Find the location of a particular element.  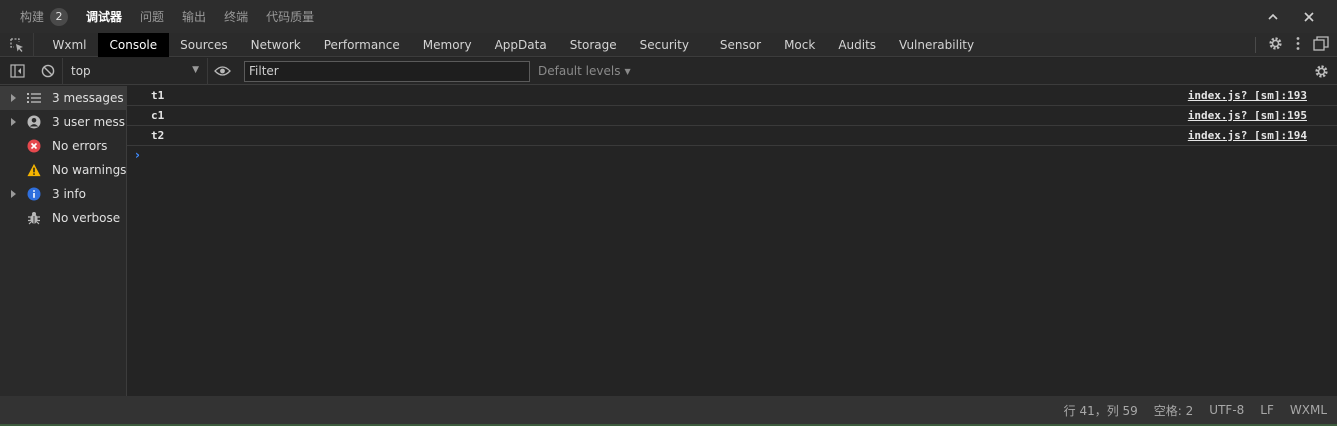

info-icon is located at coordinates (34, 194).